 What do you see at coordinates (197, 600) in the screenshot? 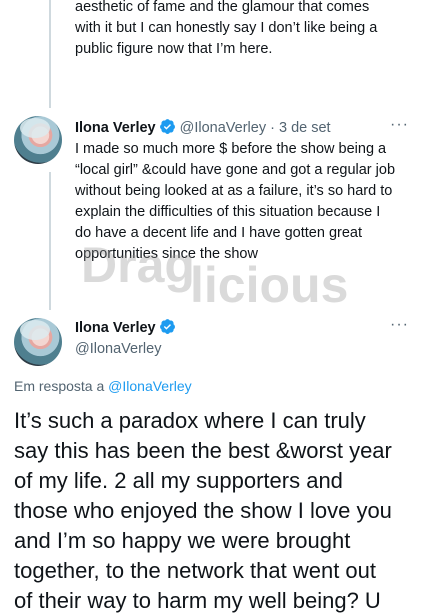
I see `tweet-line: of their way to harm my well being? U` at bounding box center [197, 600].